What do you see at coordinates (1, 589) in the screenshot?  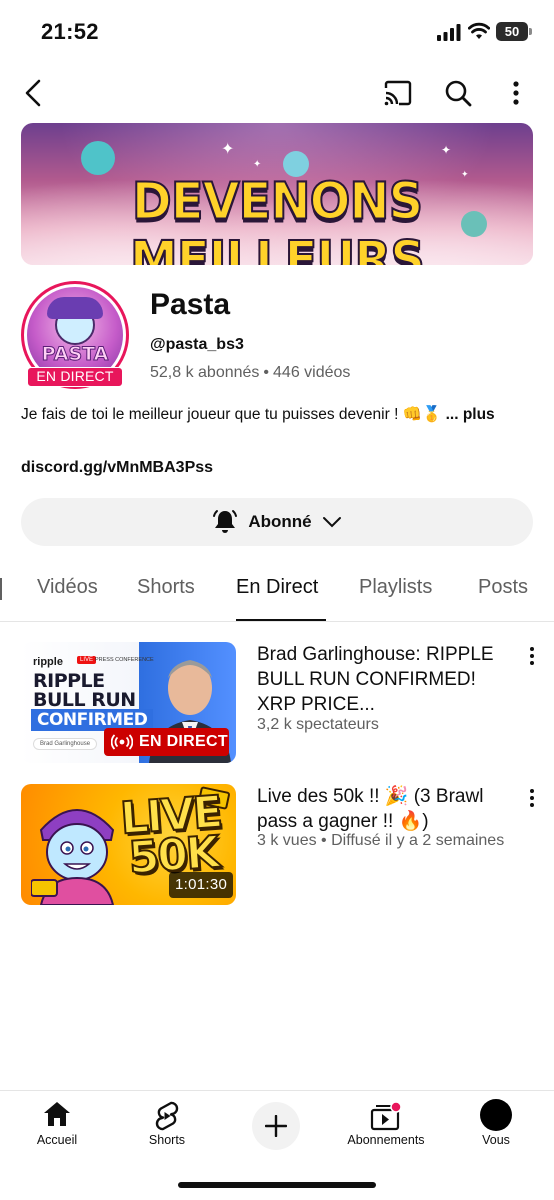 I see `tab-overflow-hint` at bounding box center [1, 589].